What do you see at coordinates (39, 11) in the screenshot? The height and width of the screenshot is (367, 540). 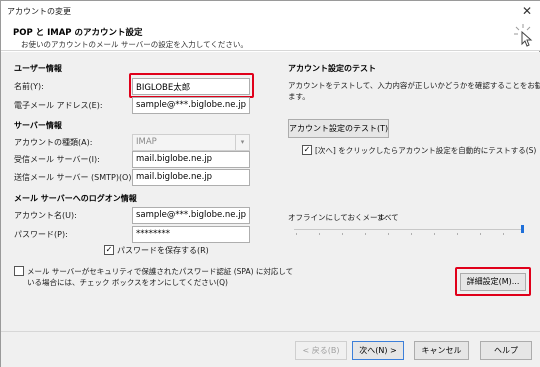 I see `window-title: アカウントの変更` at bounding box center [39, 11].